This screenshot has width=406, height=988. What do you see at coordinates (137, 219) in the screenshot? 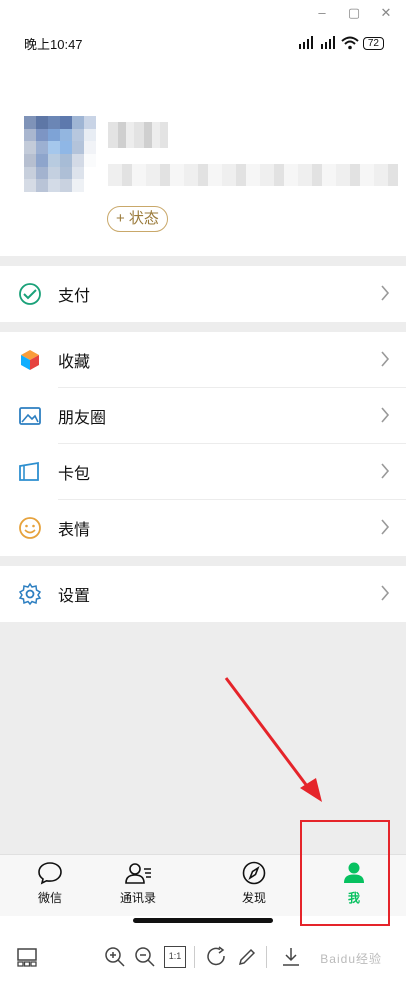
I see `add-status-button: + 状态` at bounding box center [137, 219].